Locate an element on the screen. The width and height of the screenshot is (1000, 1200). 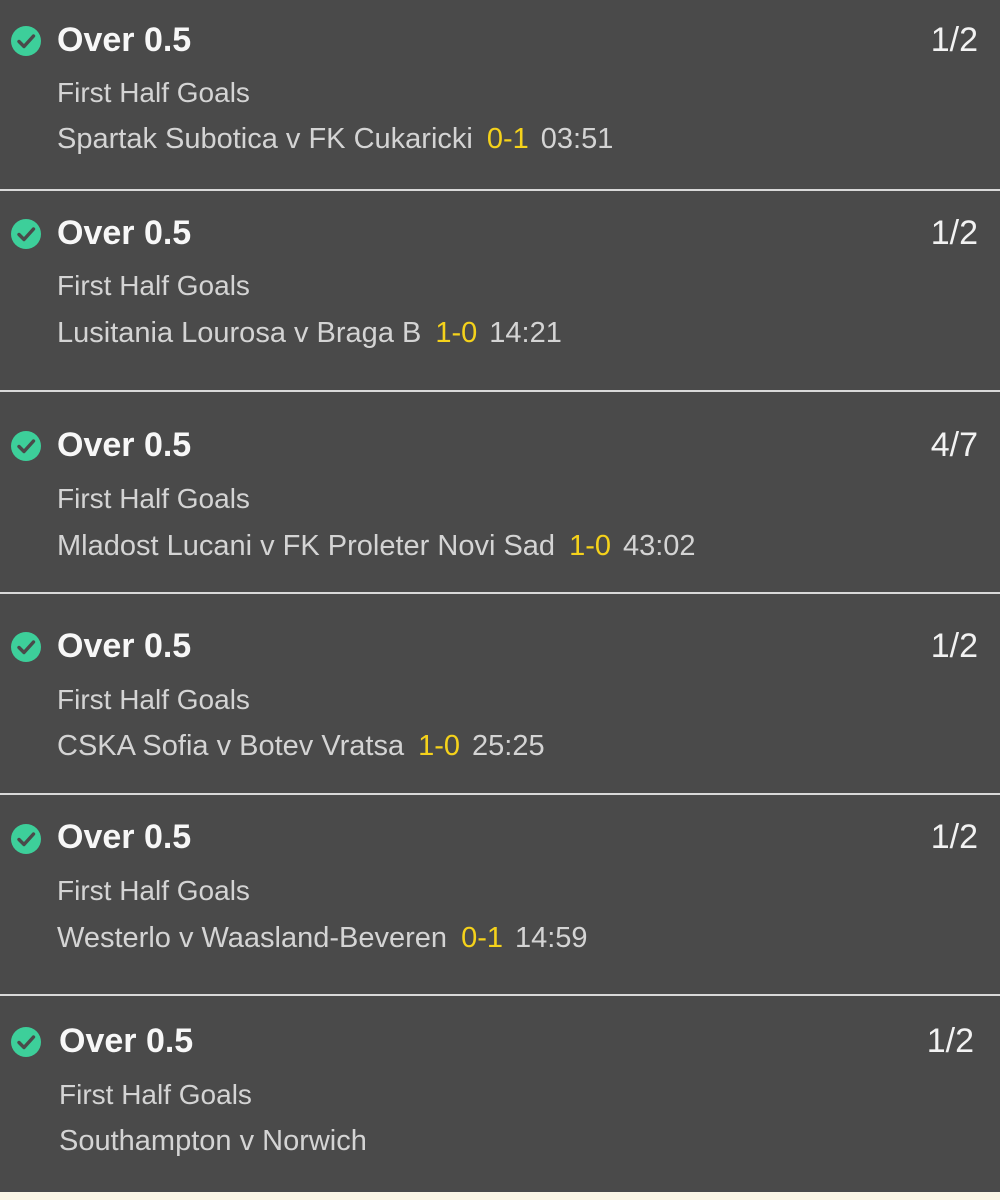
odds: 4/7 is located at coordinates (954, 445).